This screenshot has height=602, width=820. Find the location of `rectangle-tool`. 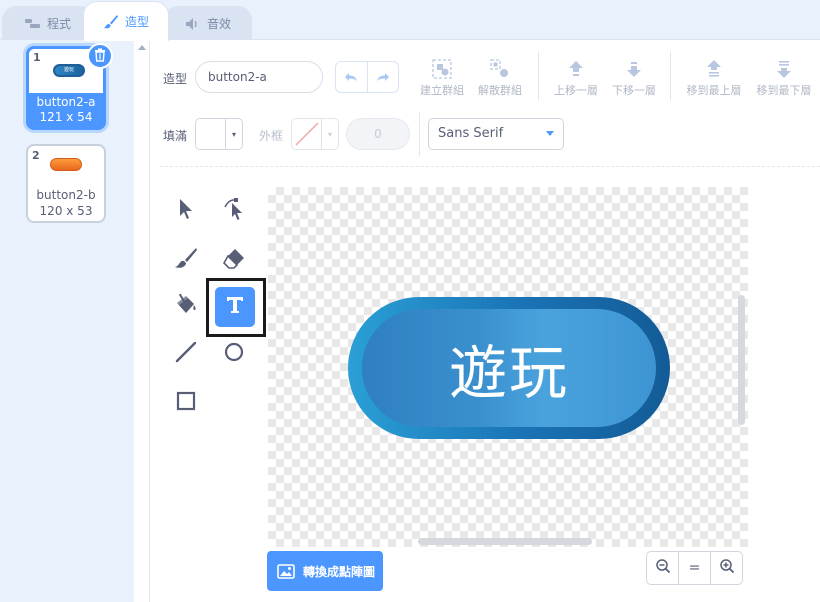

rectangle-tool is located at coordinates (186, 403).